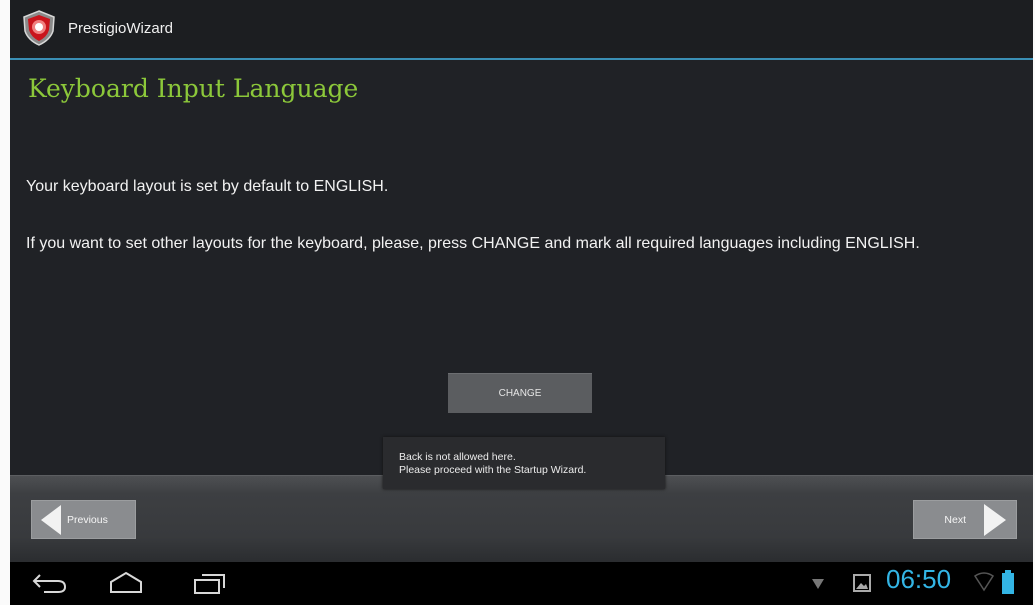 The width and height of the screenshot is (1035, 605). I want to click on battery-icon, so click(1008, 584).